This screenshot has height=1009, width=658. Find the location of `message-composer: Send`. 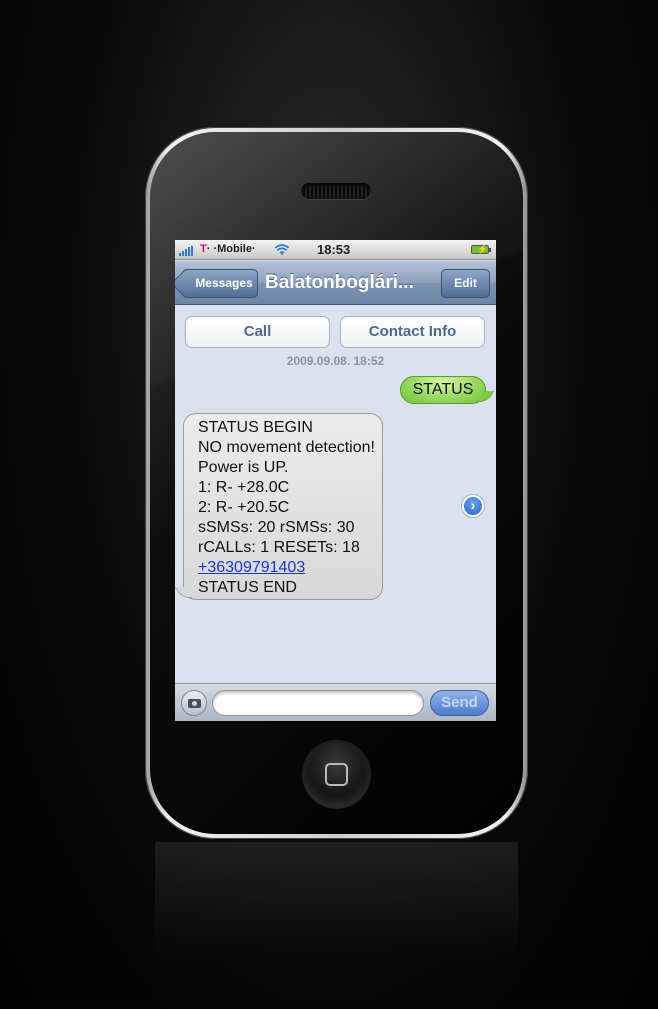

message-composer: Send is located at coordinates (335, 702).